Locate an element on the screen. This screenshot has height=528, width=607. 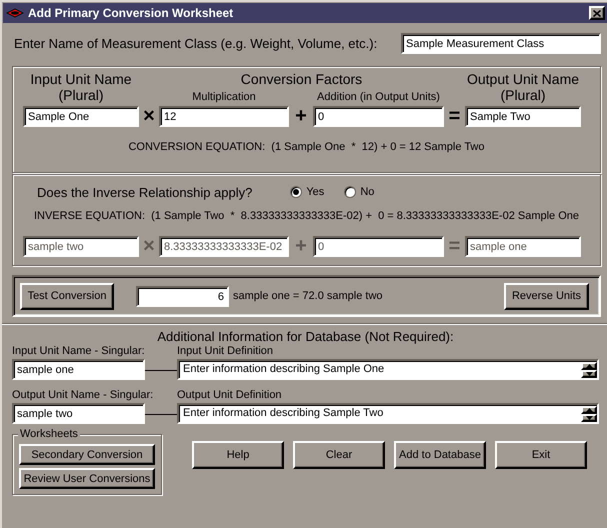
radio-option: Yes is located at coordinates (307, 192).